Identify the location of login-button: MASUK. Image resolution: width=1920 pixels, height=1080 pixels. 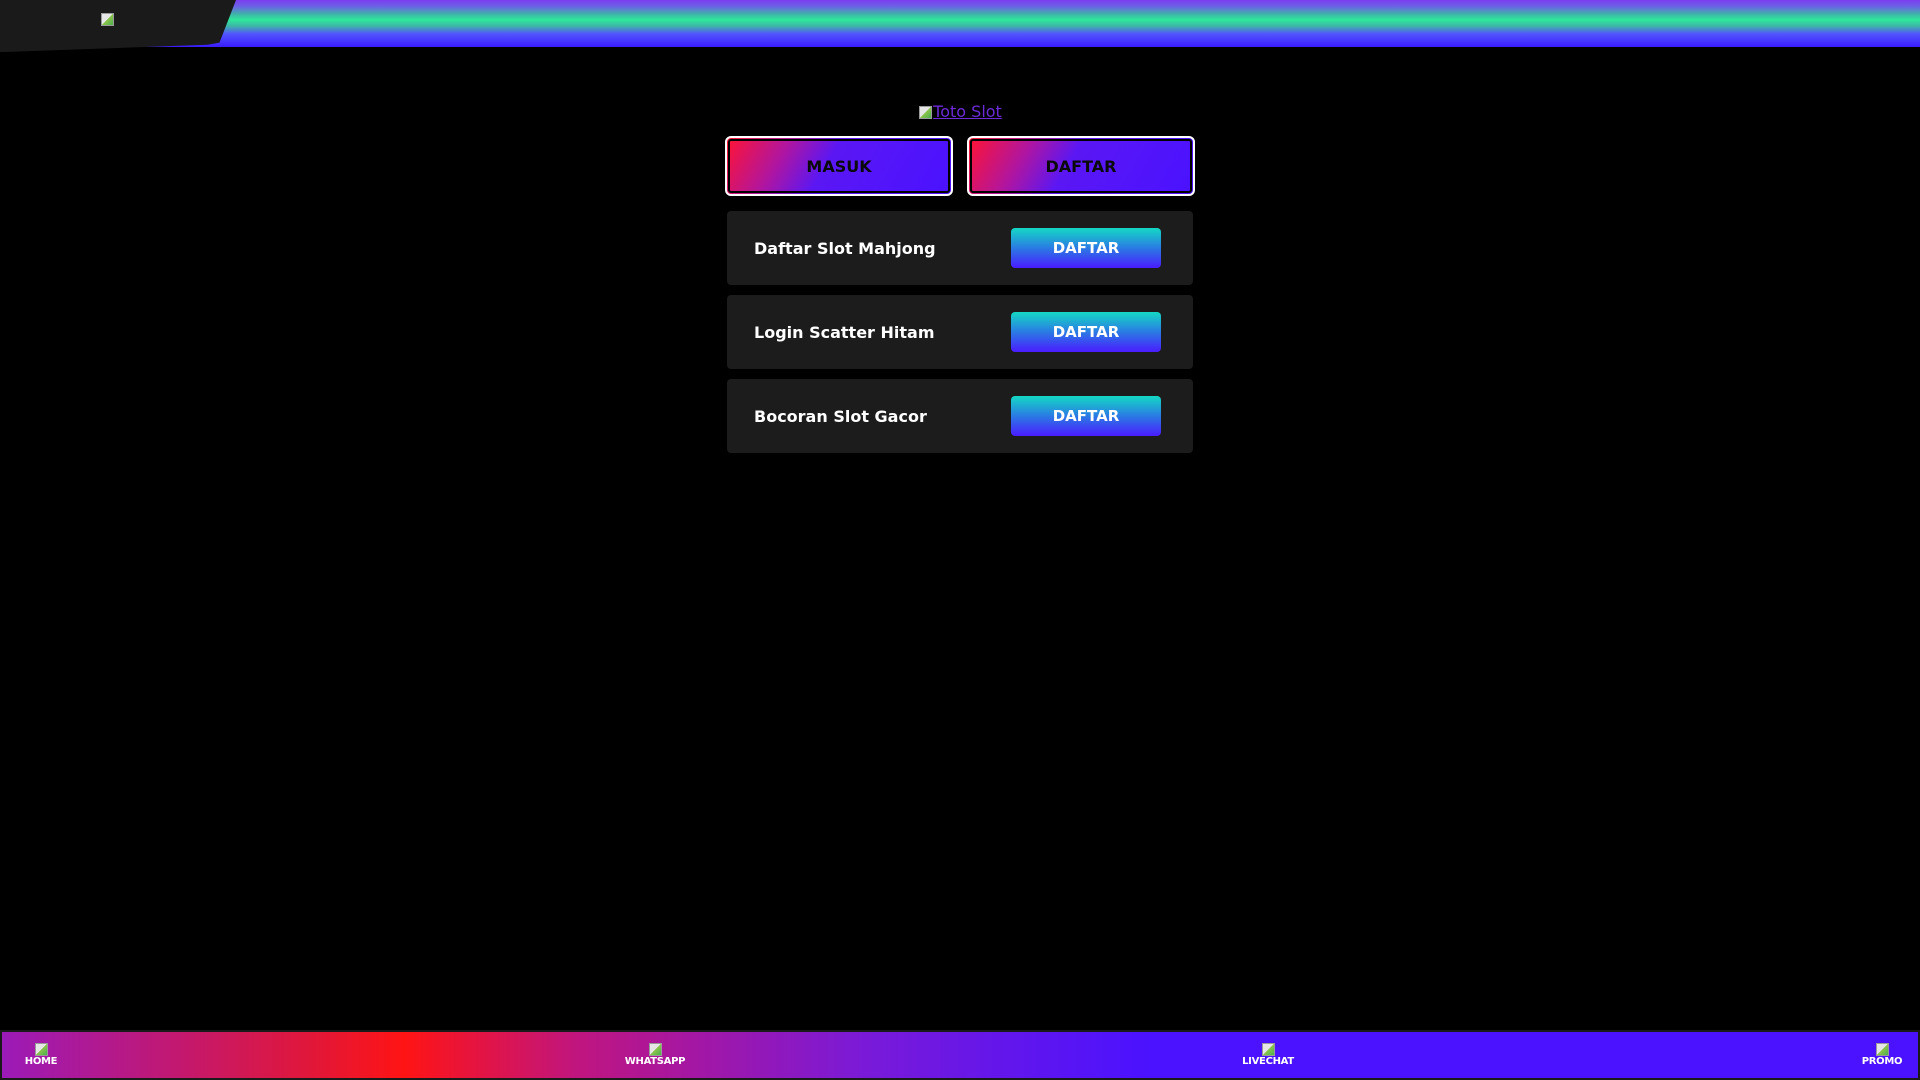
(839, 166).